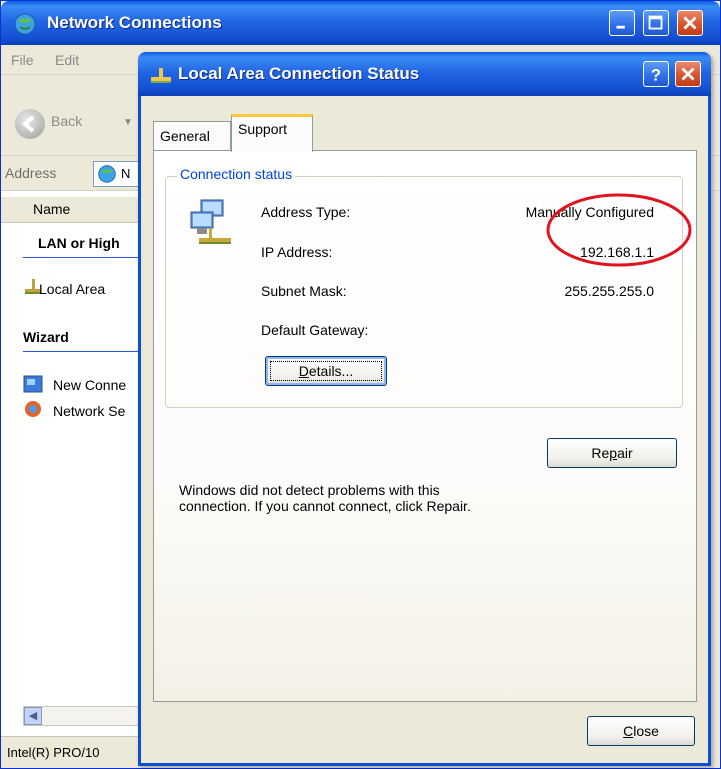  I want to click on chevron-down-icon: ▼, so click(128, 122).